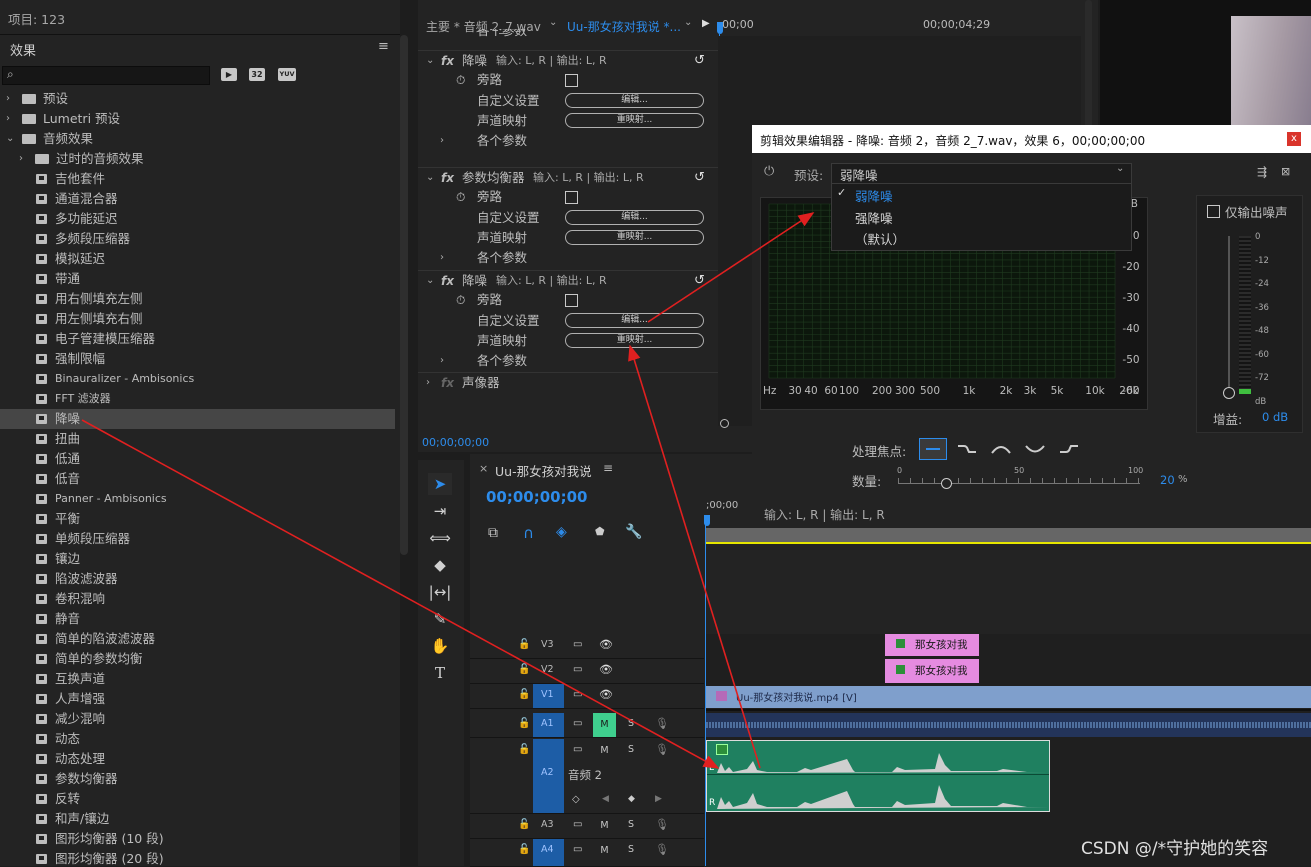  Describe the element at coordinates (197, 519) in the screenshot. I see `tree-effect-item: 平衡` at that location.